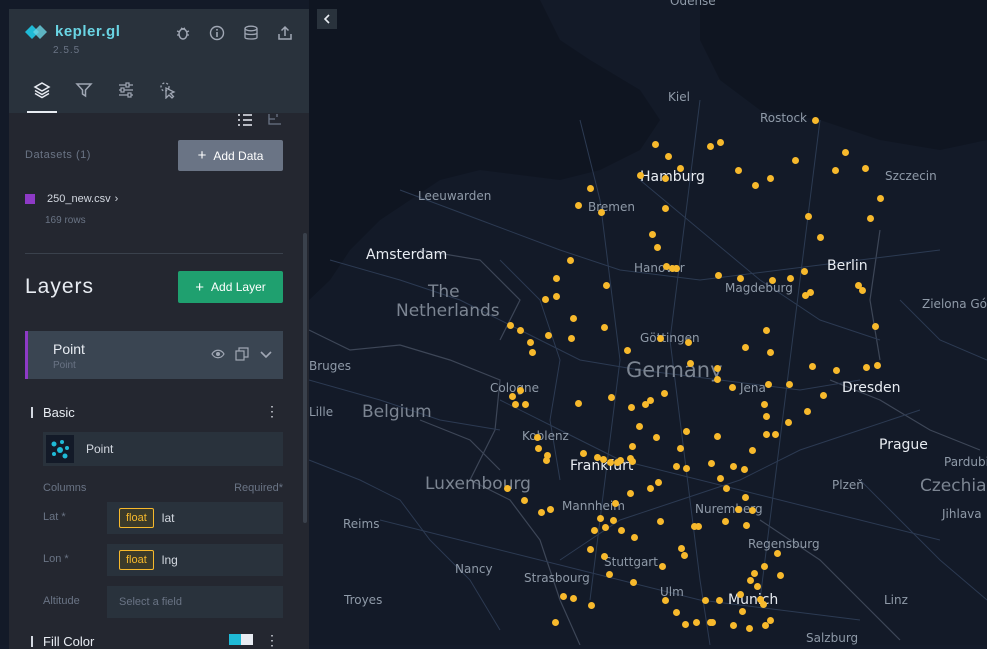  I want to click on map-label: Munich, so click(753, 600).